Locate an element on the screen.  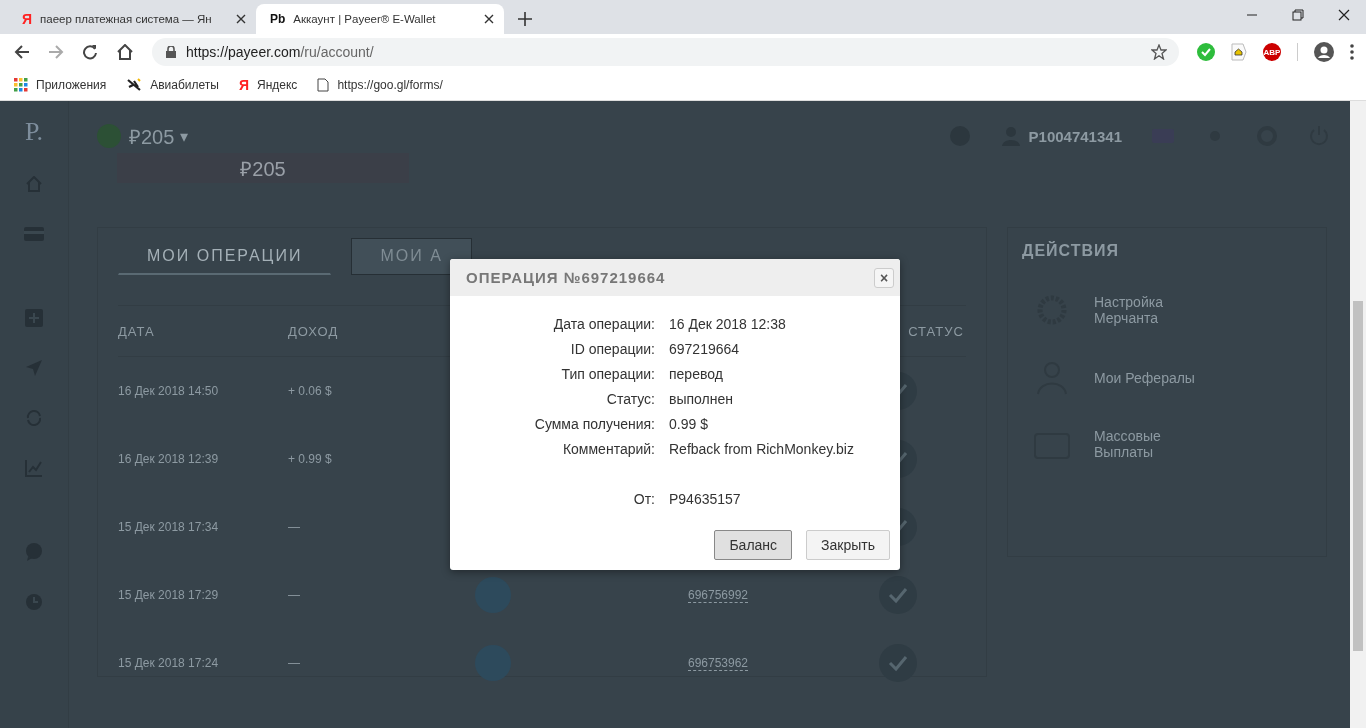
browser-tab: Pb Аккаунт | Payeer® E-Wallet is located at coordinates (380, 19).